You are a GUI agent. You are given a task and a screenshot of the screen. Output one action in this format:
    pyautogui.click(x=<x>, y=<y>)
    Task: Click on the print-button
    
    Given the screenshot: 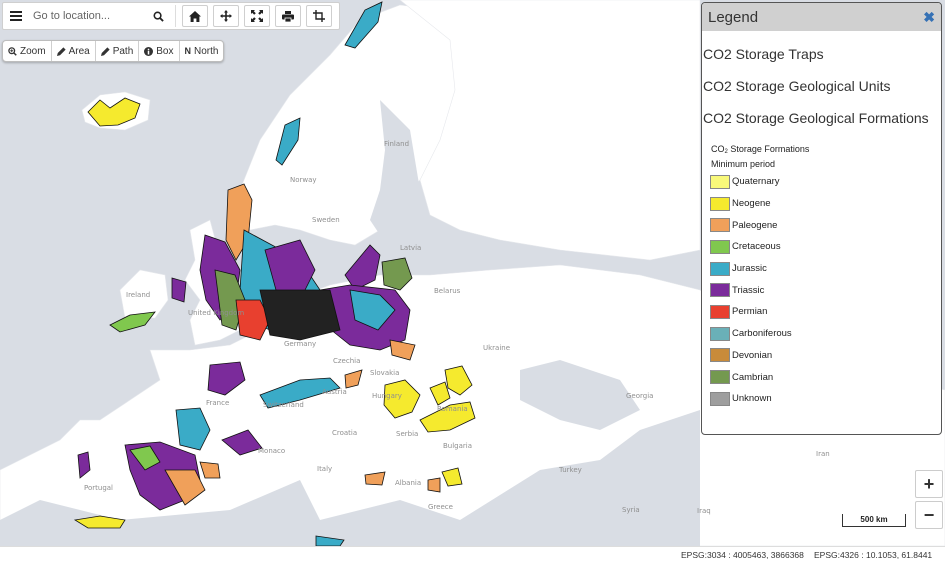 What is the action you would take?
    pyautogui.click(x=288, y=16)
    